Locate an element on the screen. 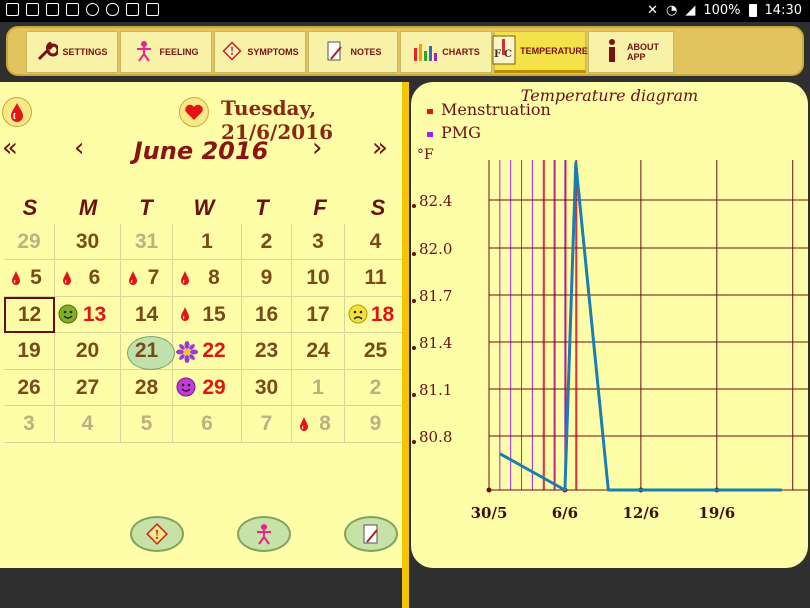  day-number: 25 is located at coordinates (375, 350).